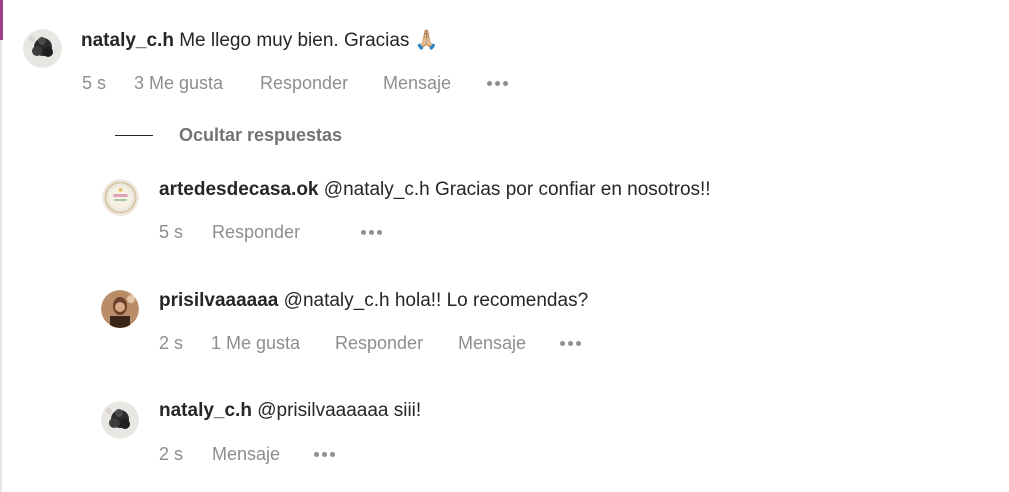 The image size is (1009, 492). I want to click on comment-timestamp: 5 s, so click(94, 83).